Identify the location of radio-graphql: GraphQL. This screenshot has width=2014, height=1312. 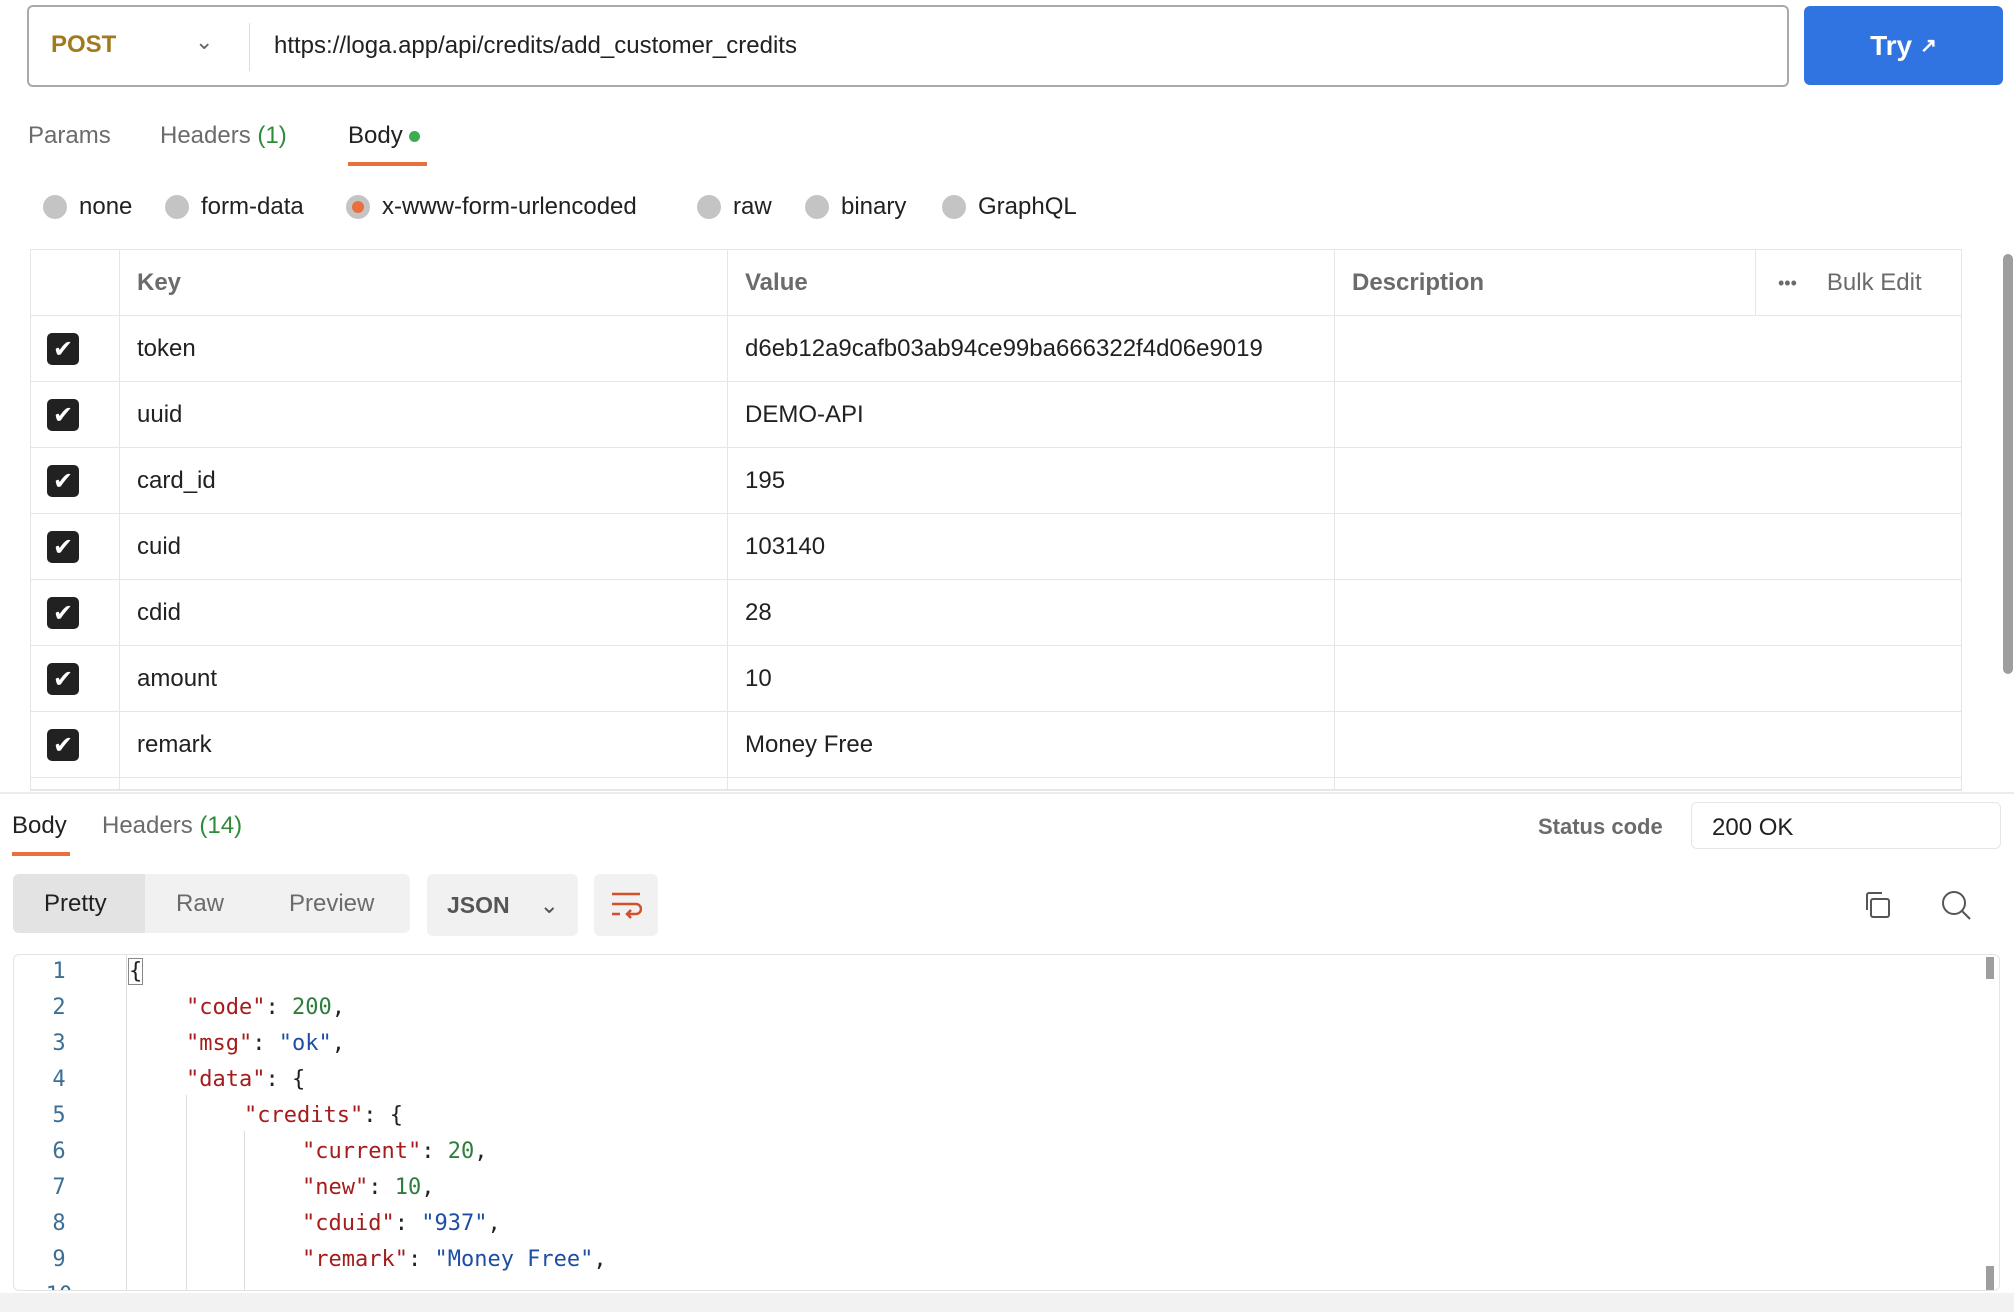
(1009, 207).